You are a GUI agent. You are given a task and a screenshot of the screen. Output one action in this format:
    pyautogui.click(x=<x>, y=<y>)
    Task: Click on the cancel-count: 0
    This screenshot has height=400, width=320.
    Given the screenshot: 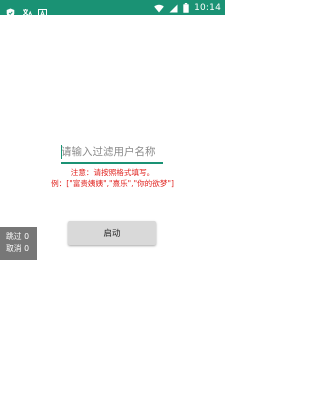 What is the action you would take?
    pyautogui.click(x=27, y=248)
    